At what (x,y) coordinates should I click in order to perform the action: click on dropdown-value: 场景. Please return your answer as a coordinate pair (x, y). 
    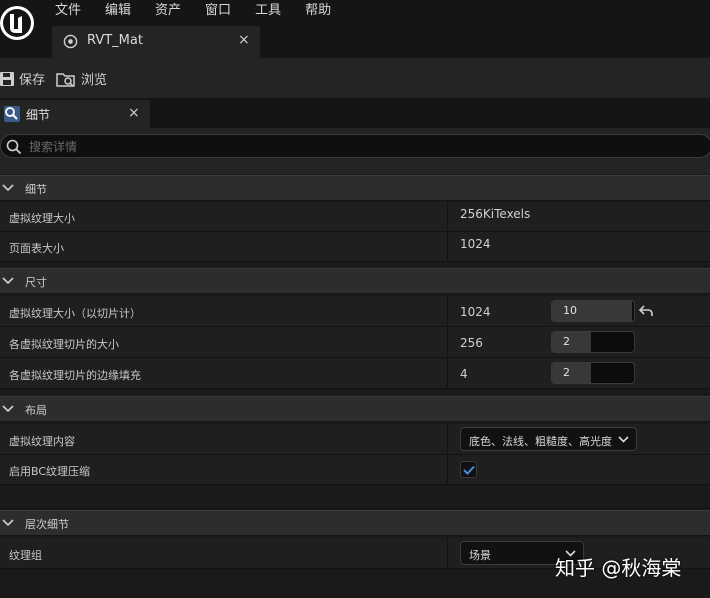
    Looking at the image, I should click on (480, 555).